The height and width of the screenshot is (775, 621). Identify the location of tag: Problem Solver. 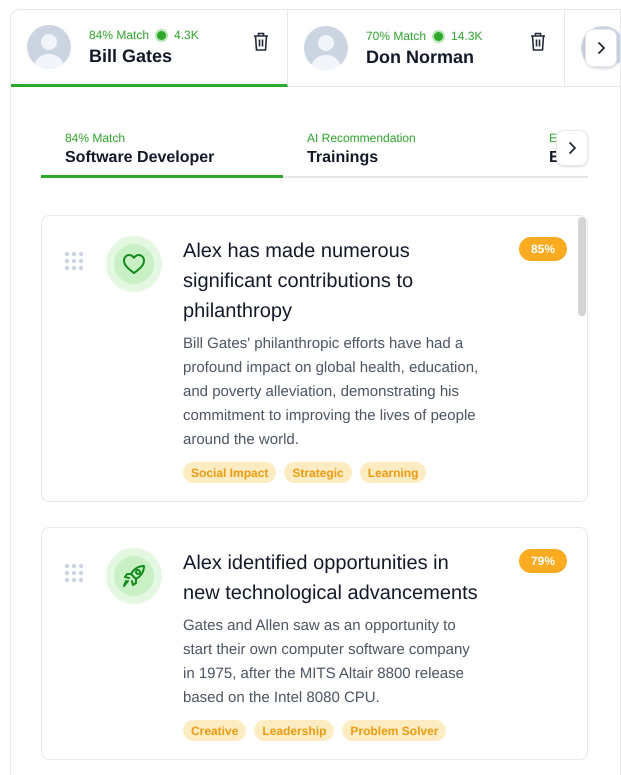
(394, 730).